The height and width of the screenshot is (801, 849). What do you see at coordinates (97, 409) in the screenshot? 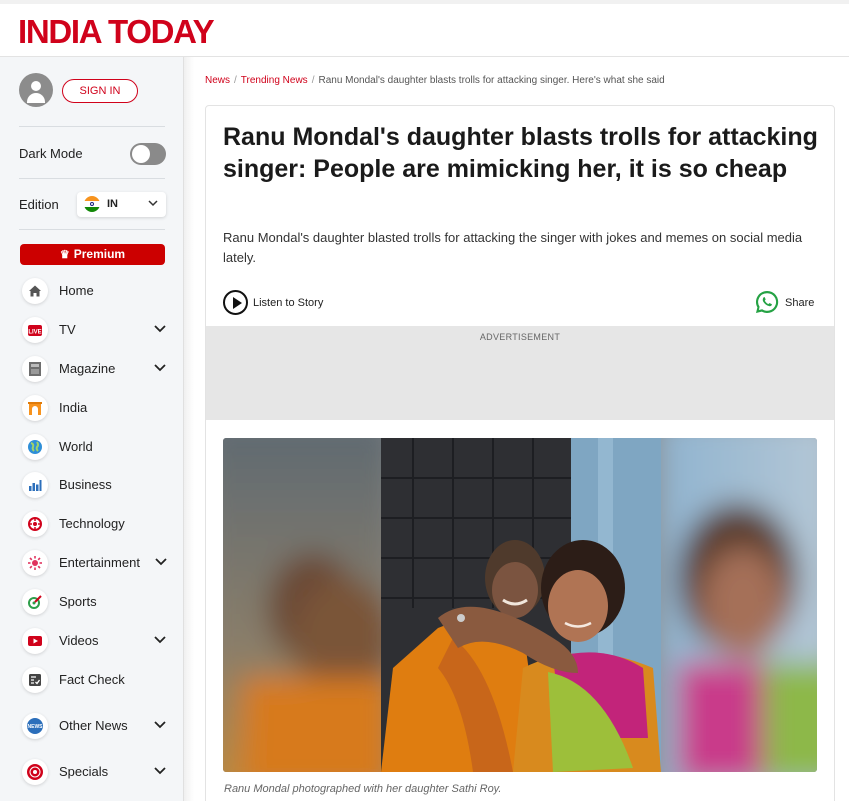
I see `sidebar-item-india: India` at bounding box center [97, 409].